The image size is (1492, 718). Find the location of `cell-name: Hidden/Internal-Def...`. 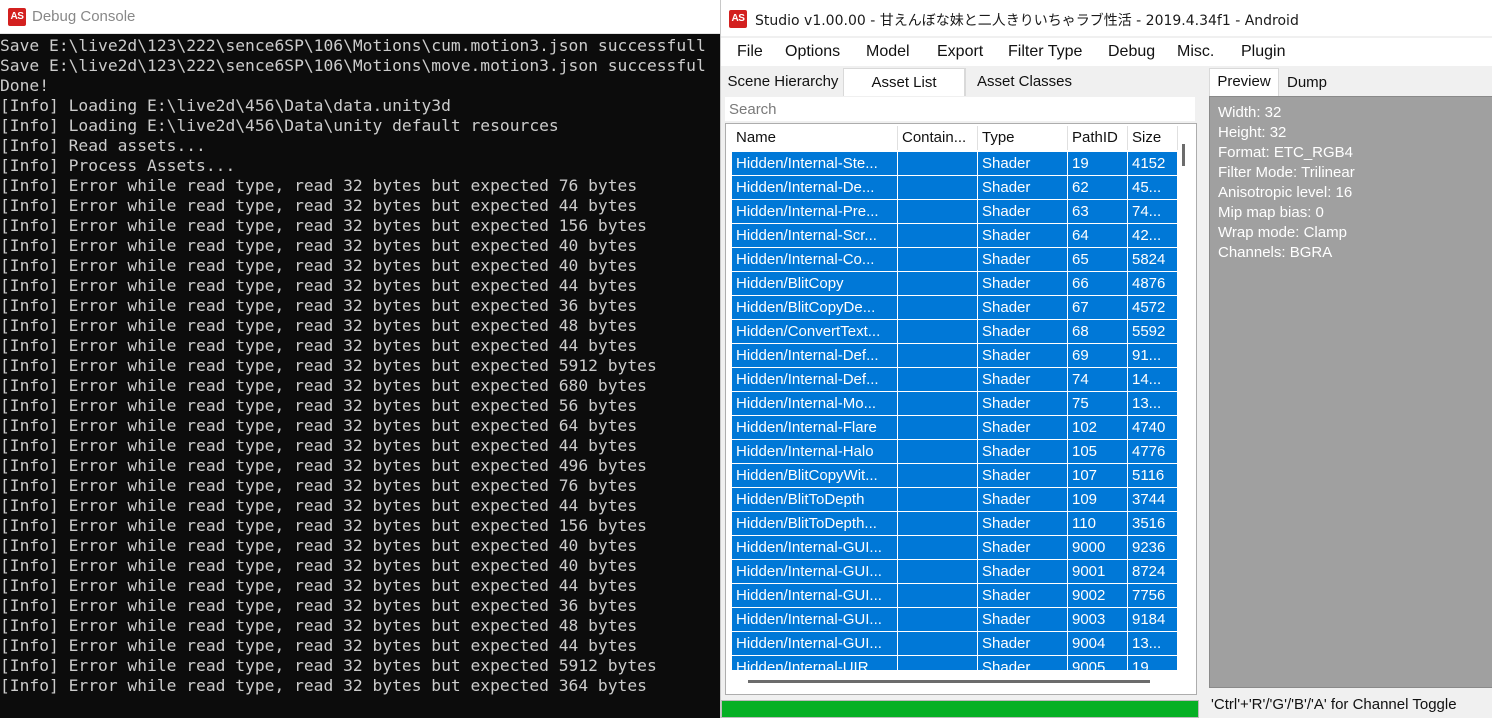

cell-name: Hidden/Internal-Def... is located at coordinates (815, 355).